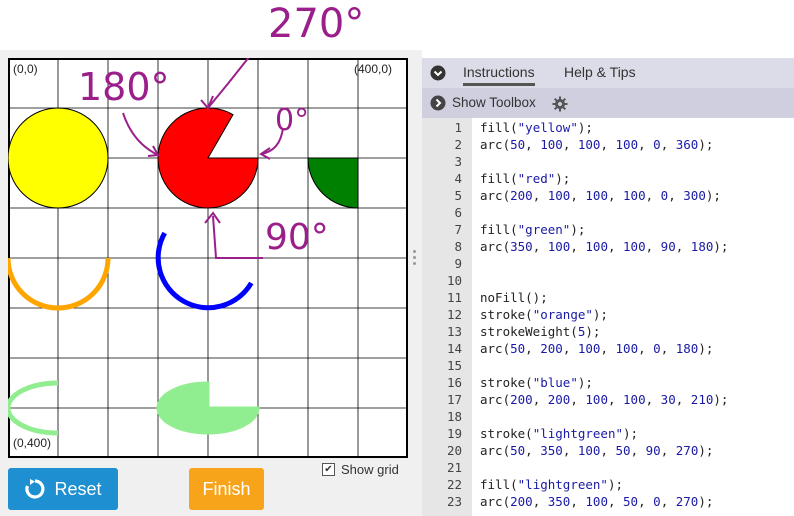 This screenshot has width=794, height=516. What do you see at coordinates (454, 314) in the screenshot?
I see `line-number: 12` at bounding box center [454, 314].